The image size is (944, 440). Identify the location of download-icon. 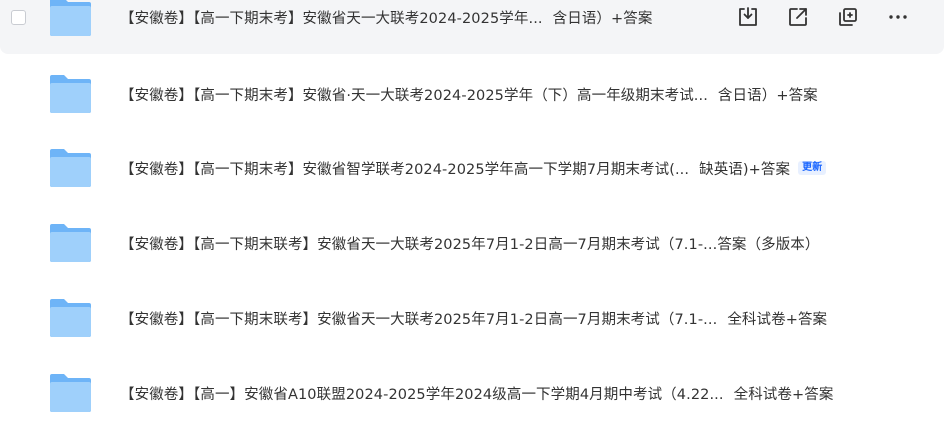
(748, 16).